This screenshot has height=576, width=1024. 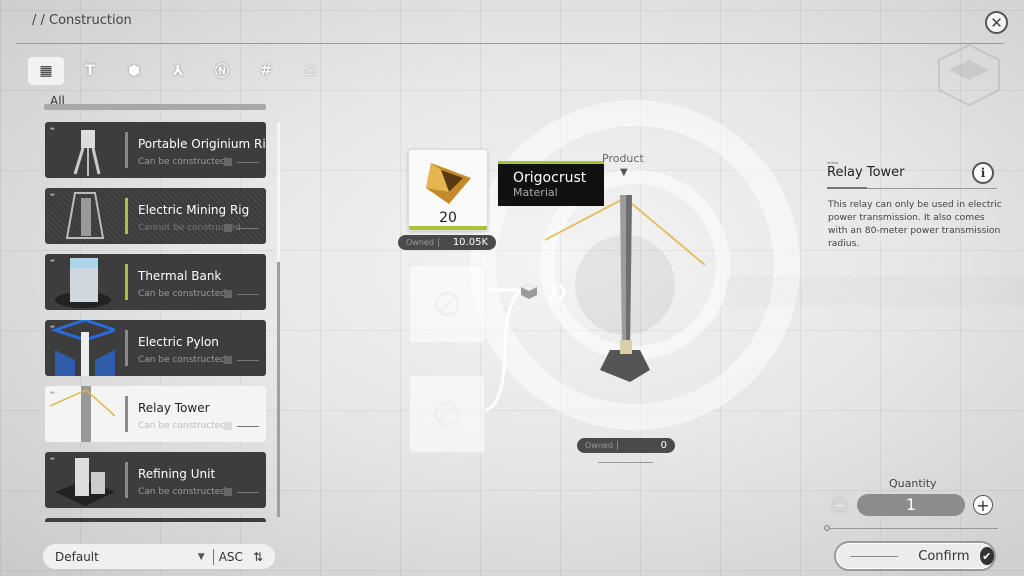 What do you see at coordinates (82, 348) in the screenshot?
I see `electric-pylon-thumbnail` at bounding box center [82, 348].